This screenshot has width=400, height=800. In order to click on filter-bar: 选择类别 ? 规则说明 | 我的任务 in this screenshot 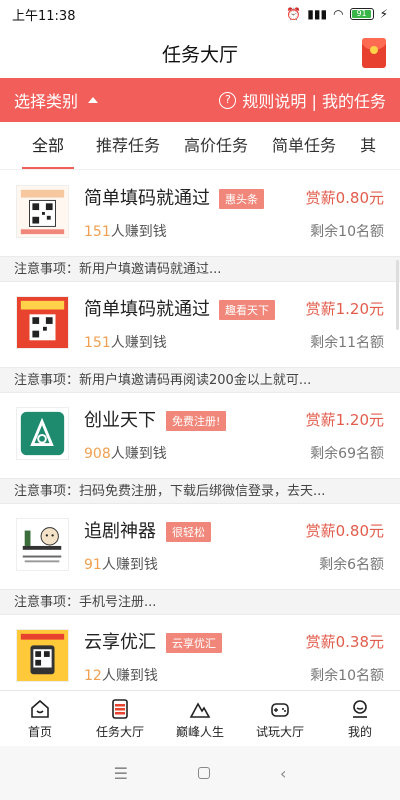, I will do `click(200, 100)`.